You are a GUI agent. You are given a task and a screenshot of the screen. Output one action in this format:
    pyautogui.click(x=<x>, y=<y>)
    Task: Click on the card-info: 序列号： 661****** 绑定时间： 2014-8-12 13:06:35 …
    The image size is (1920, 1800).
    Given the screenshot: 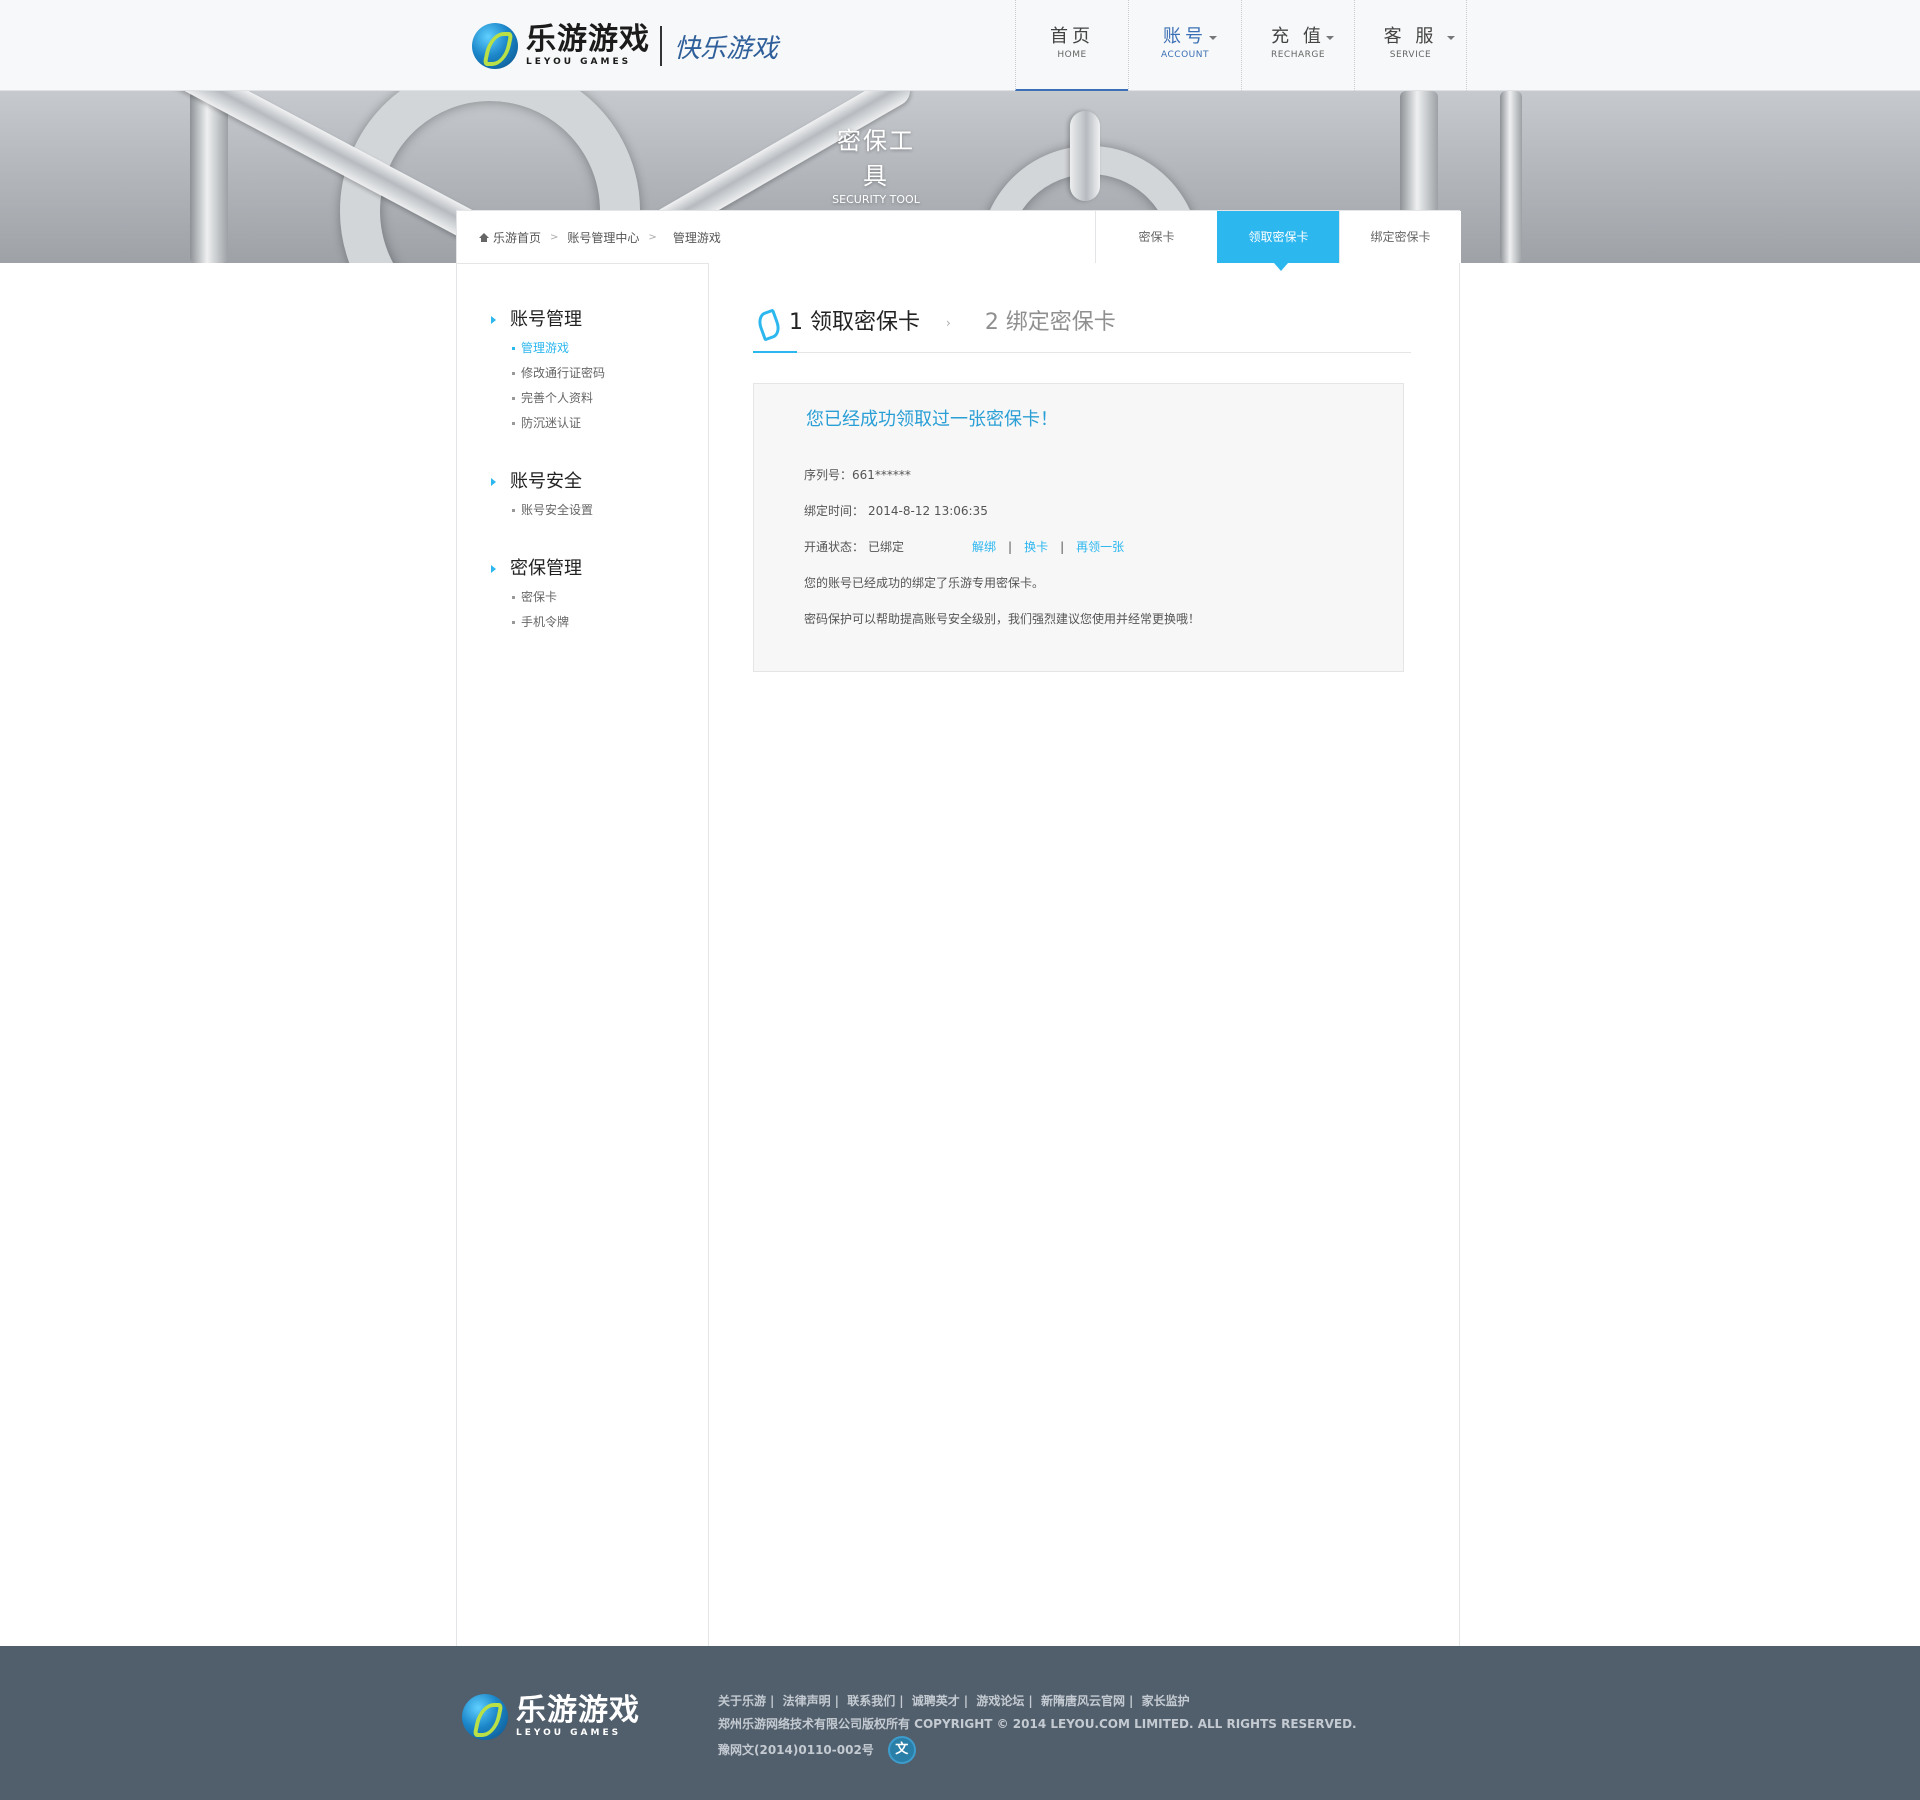 What is the action you would take?
    pyautogui.click(x=1103, y=556)
    